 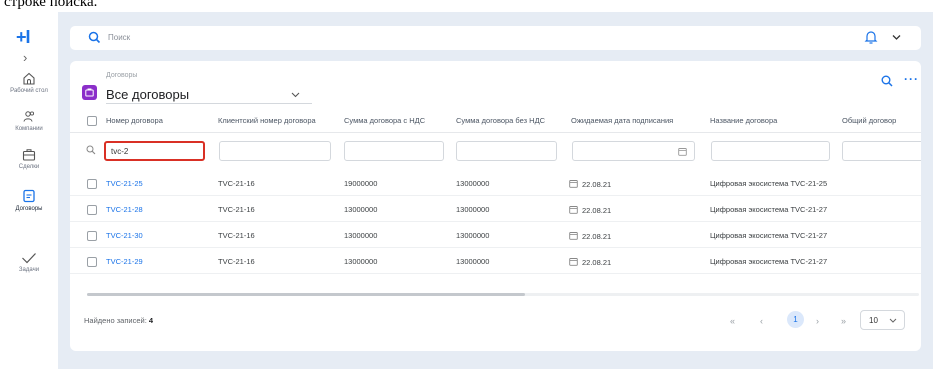 What do you see at coordinates (843, 321) in the screenshot?
I see `last-page-button: »` at bounding box center [843, 321].